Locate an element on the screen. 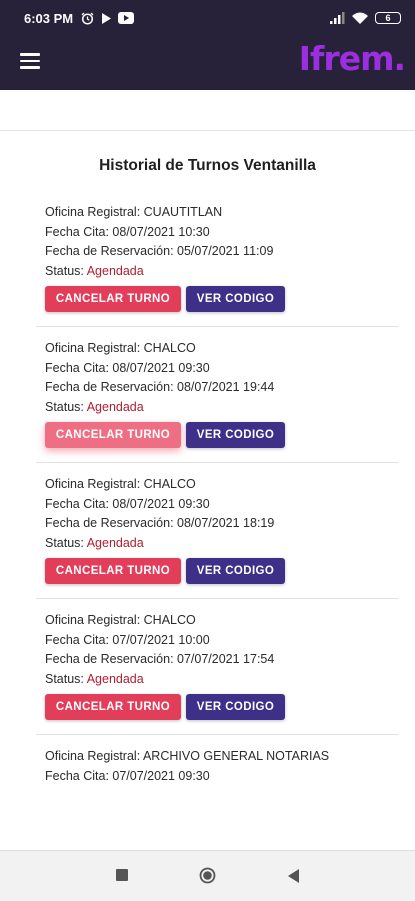 This screenshot has width=415, height=901. oficina-registral-line-value: ARCHIVO GENERAL NOTARIAS is located at coordinates (236, 756).